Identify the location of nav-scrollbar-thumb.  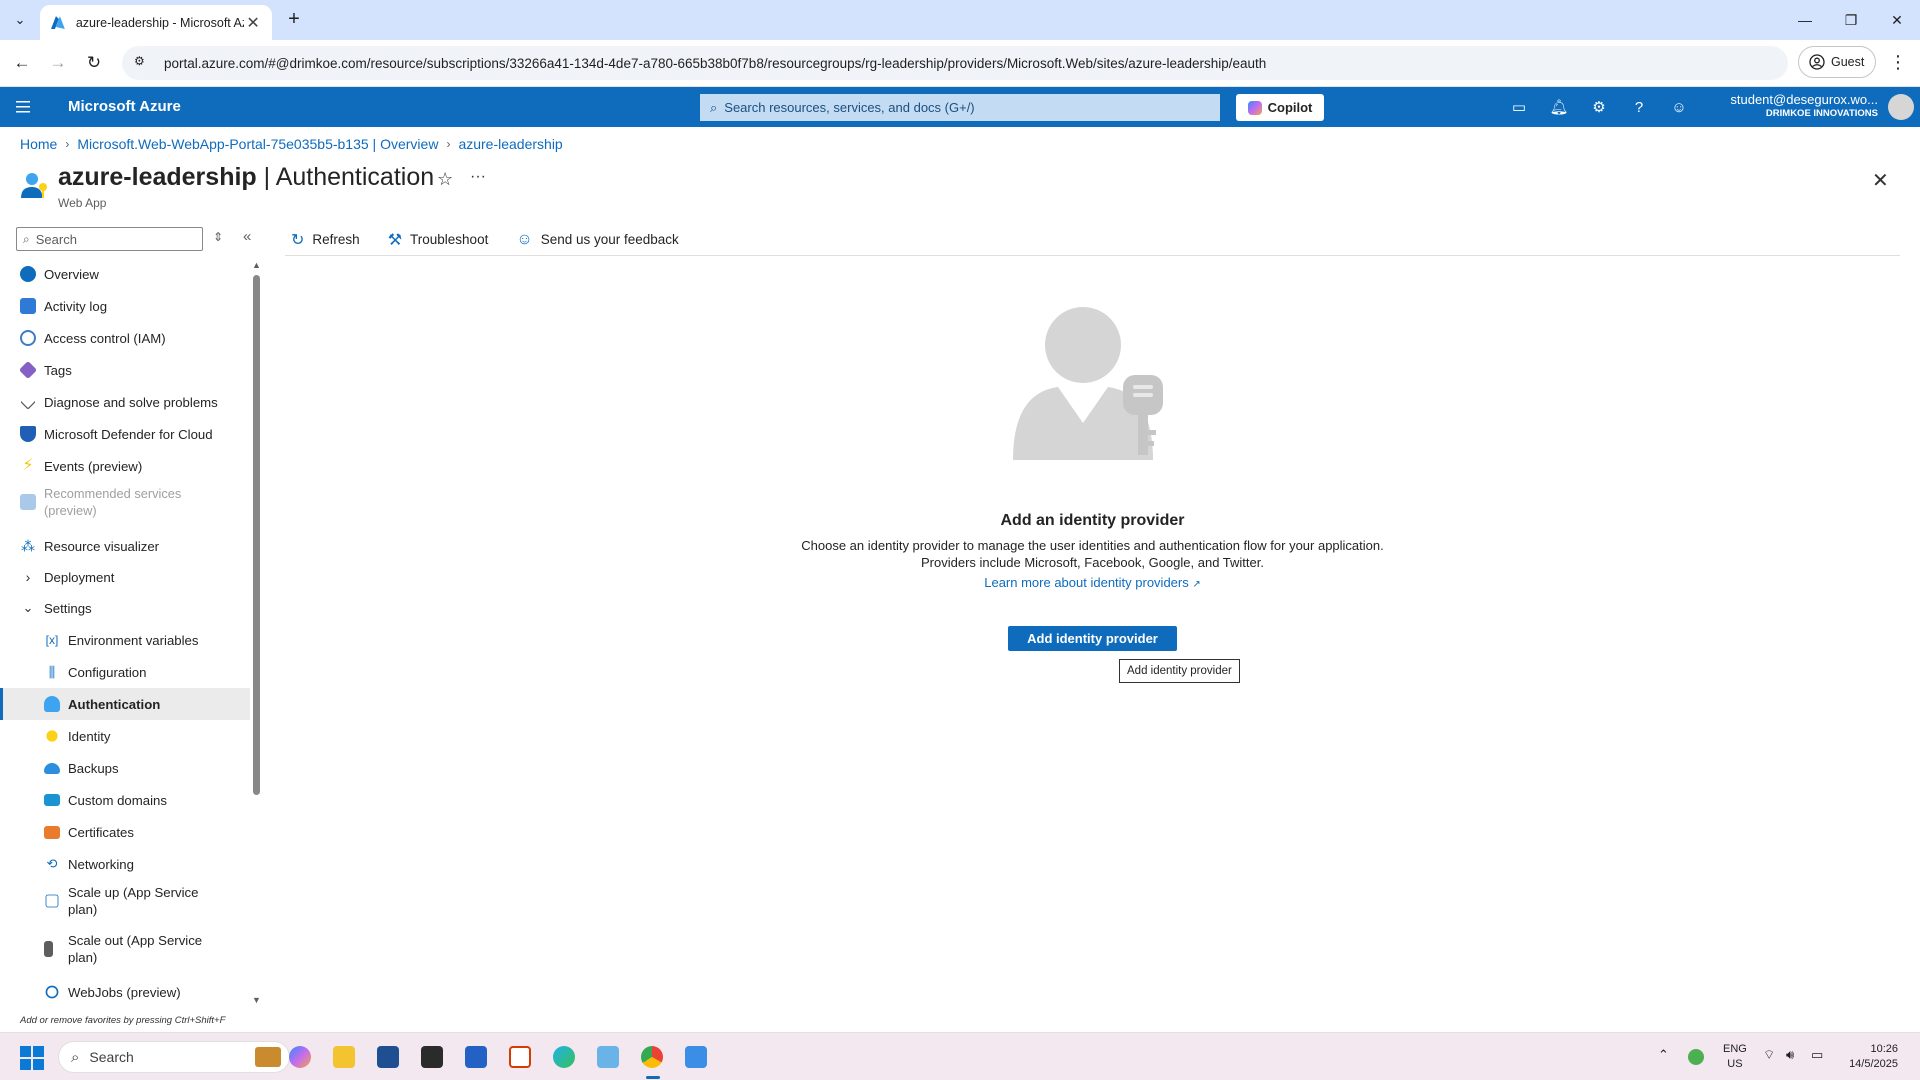
(256, 535).